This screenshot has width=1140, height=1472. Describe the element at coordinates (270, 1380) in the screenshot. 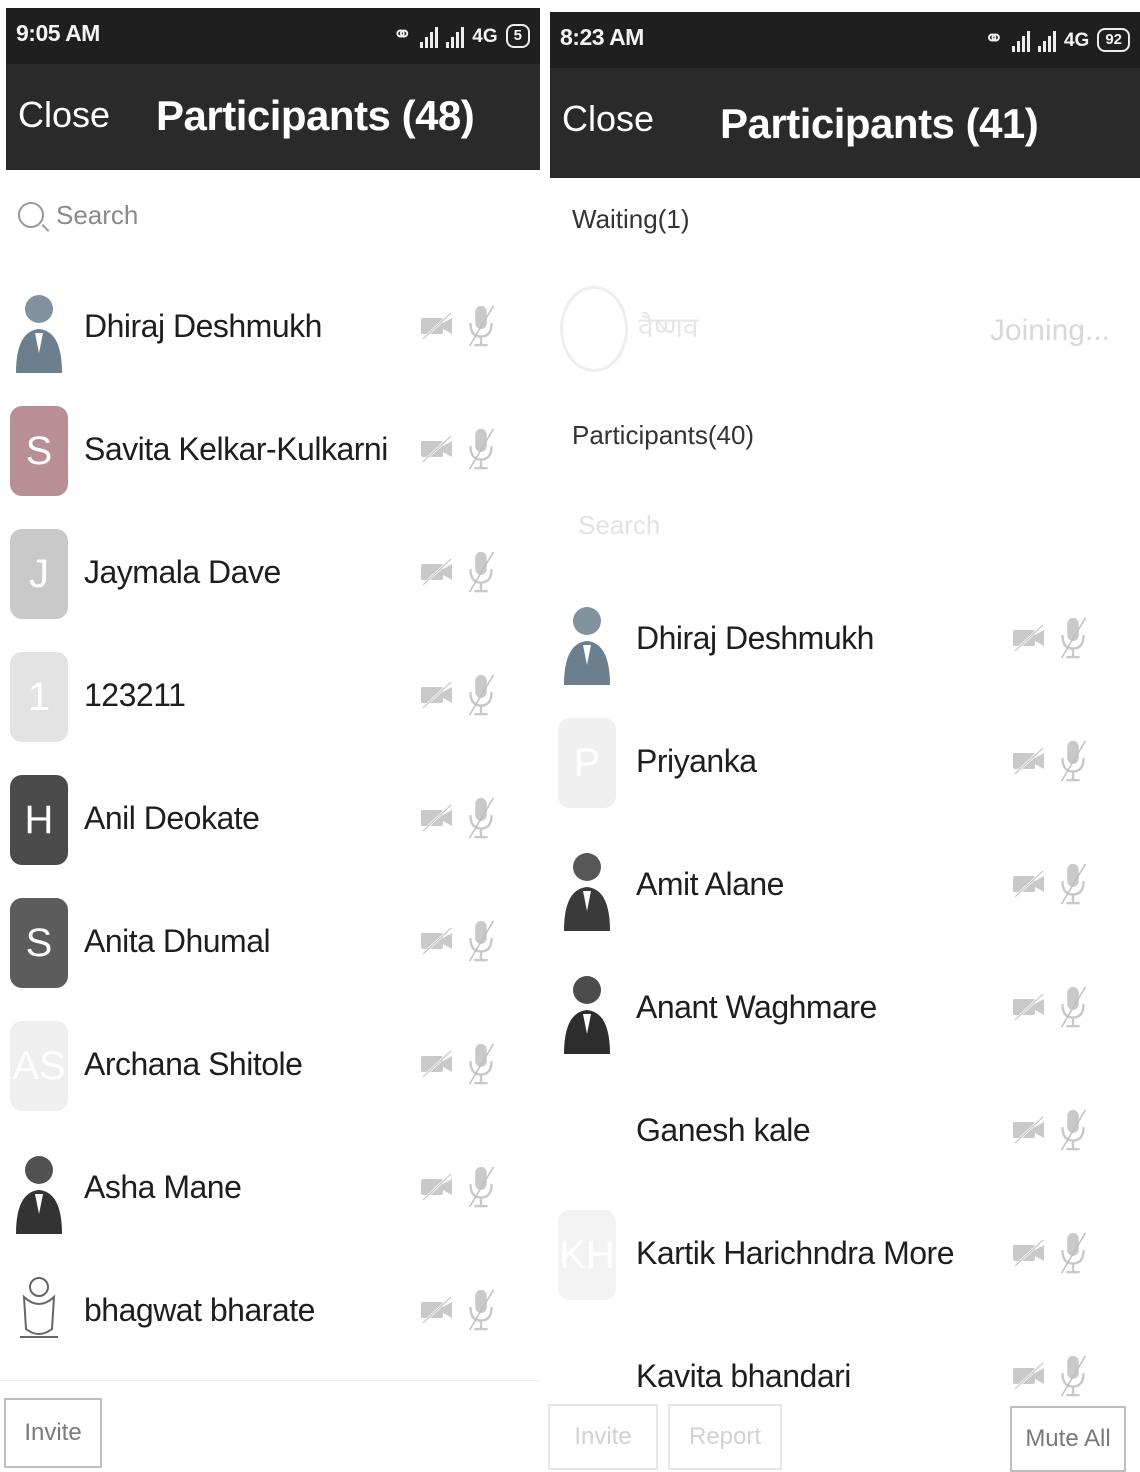

I see `divider` at that location.